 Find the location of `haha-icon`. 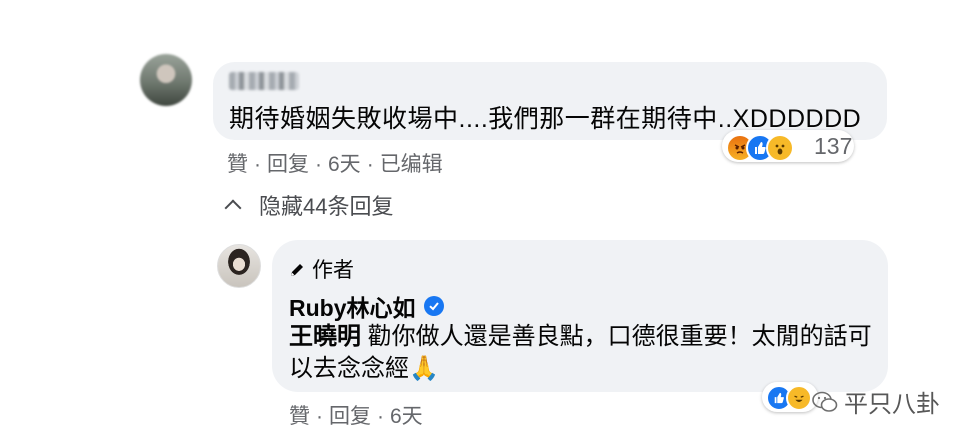

haha-icon is located at coordinates (799, 398).